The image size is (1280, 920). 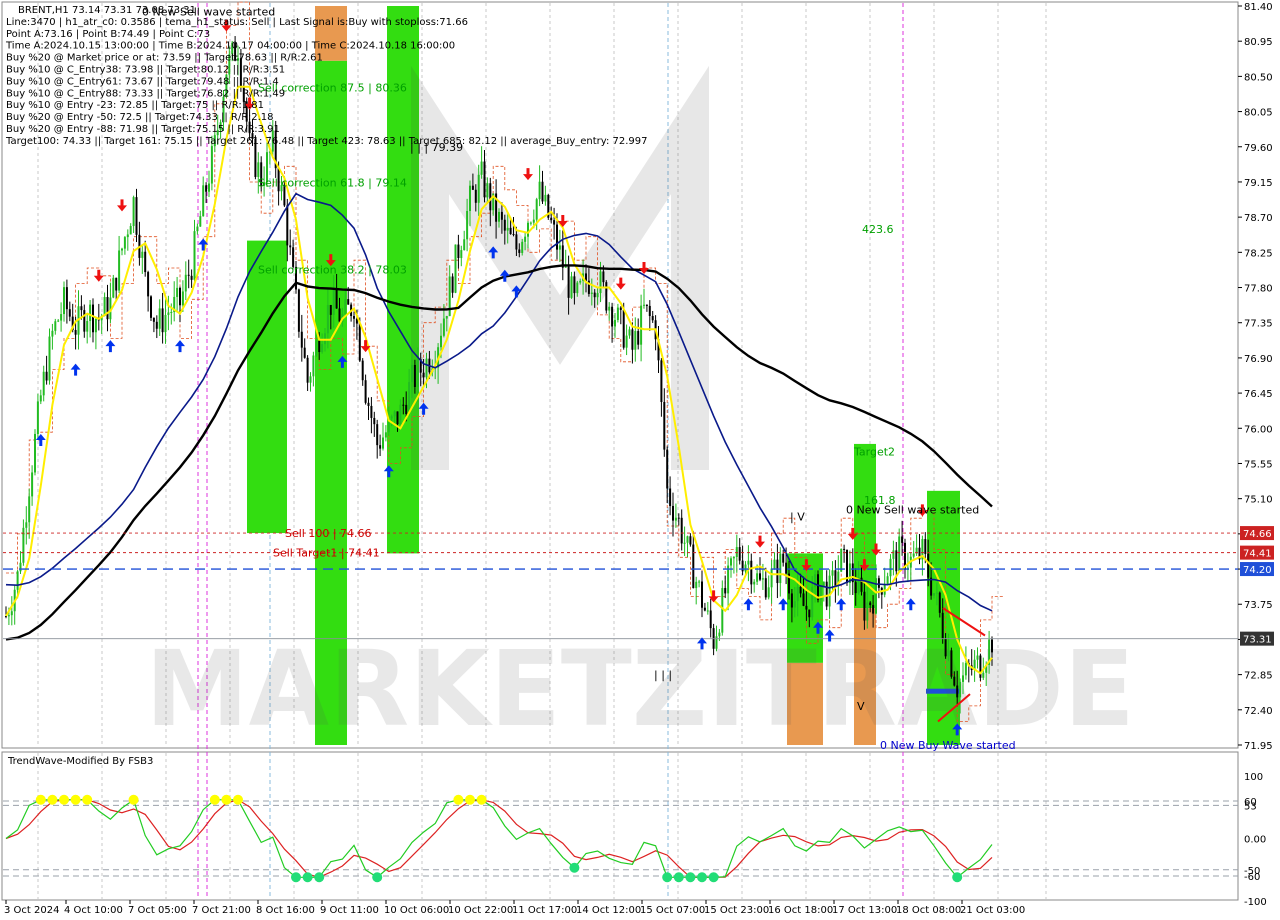 I want to click on y-tick-label: 80.05, so click(x=1258, y=113).